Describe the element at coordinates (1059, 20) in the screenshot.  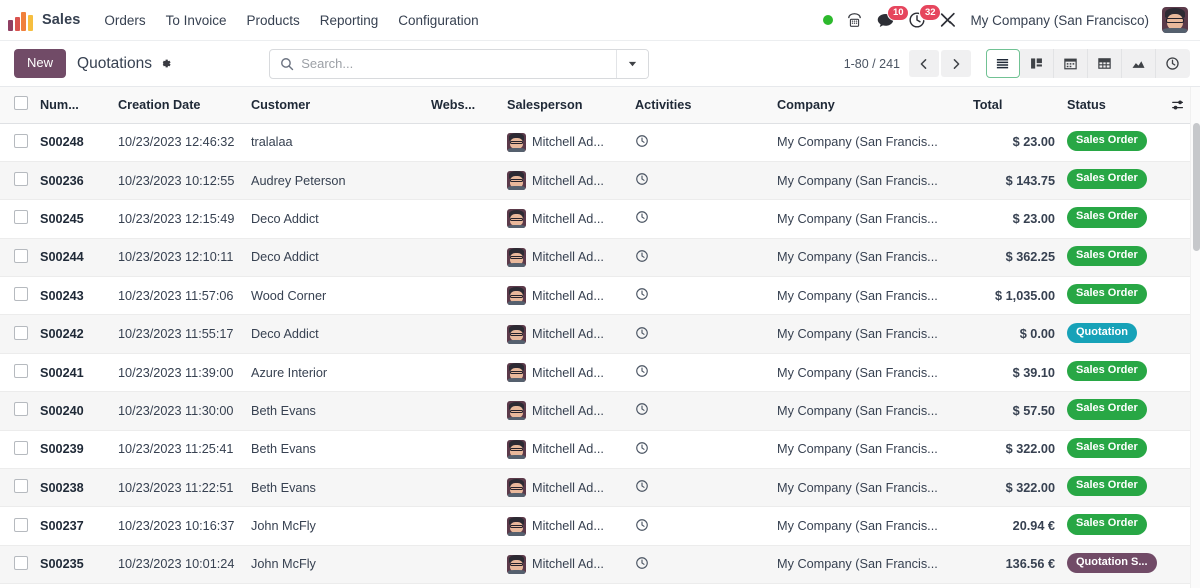
I see `current-company-name: My Company (San Francisco)` at that location.